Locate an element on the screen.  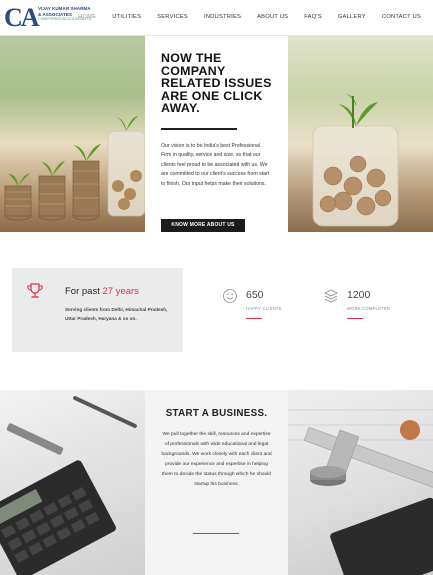
stat-value: 650 is located at coordinates (255, 295).